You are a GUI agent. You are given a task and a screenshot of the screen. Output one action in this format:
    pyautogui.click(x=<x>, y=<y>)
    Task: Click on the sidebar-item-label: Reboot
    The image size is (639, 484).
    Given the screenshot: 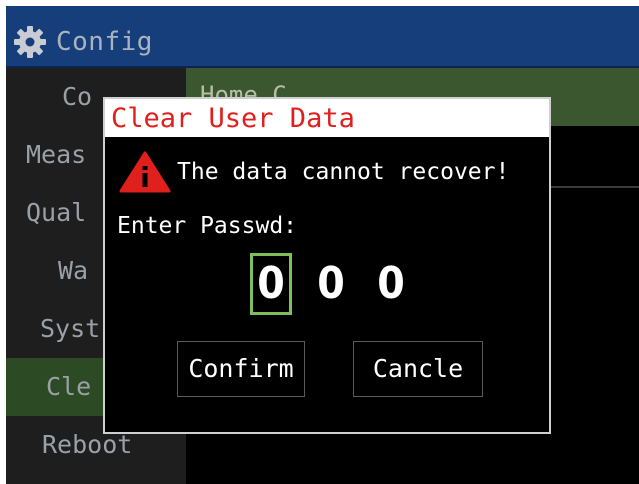 What is the action you would take?
    pyautogui.click(x=87, y=444)
    